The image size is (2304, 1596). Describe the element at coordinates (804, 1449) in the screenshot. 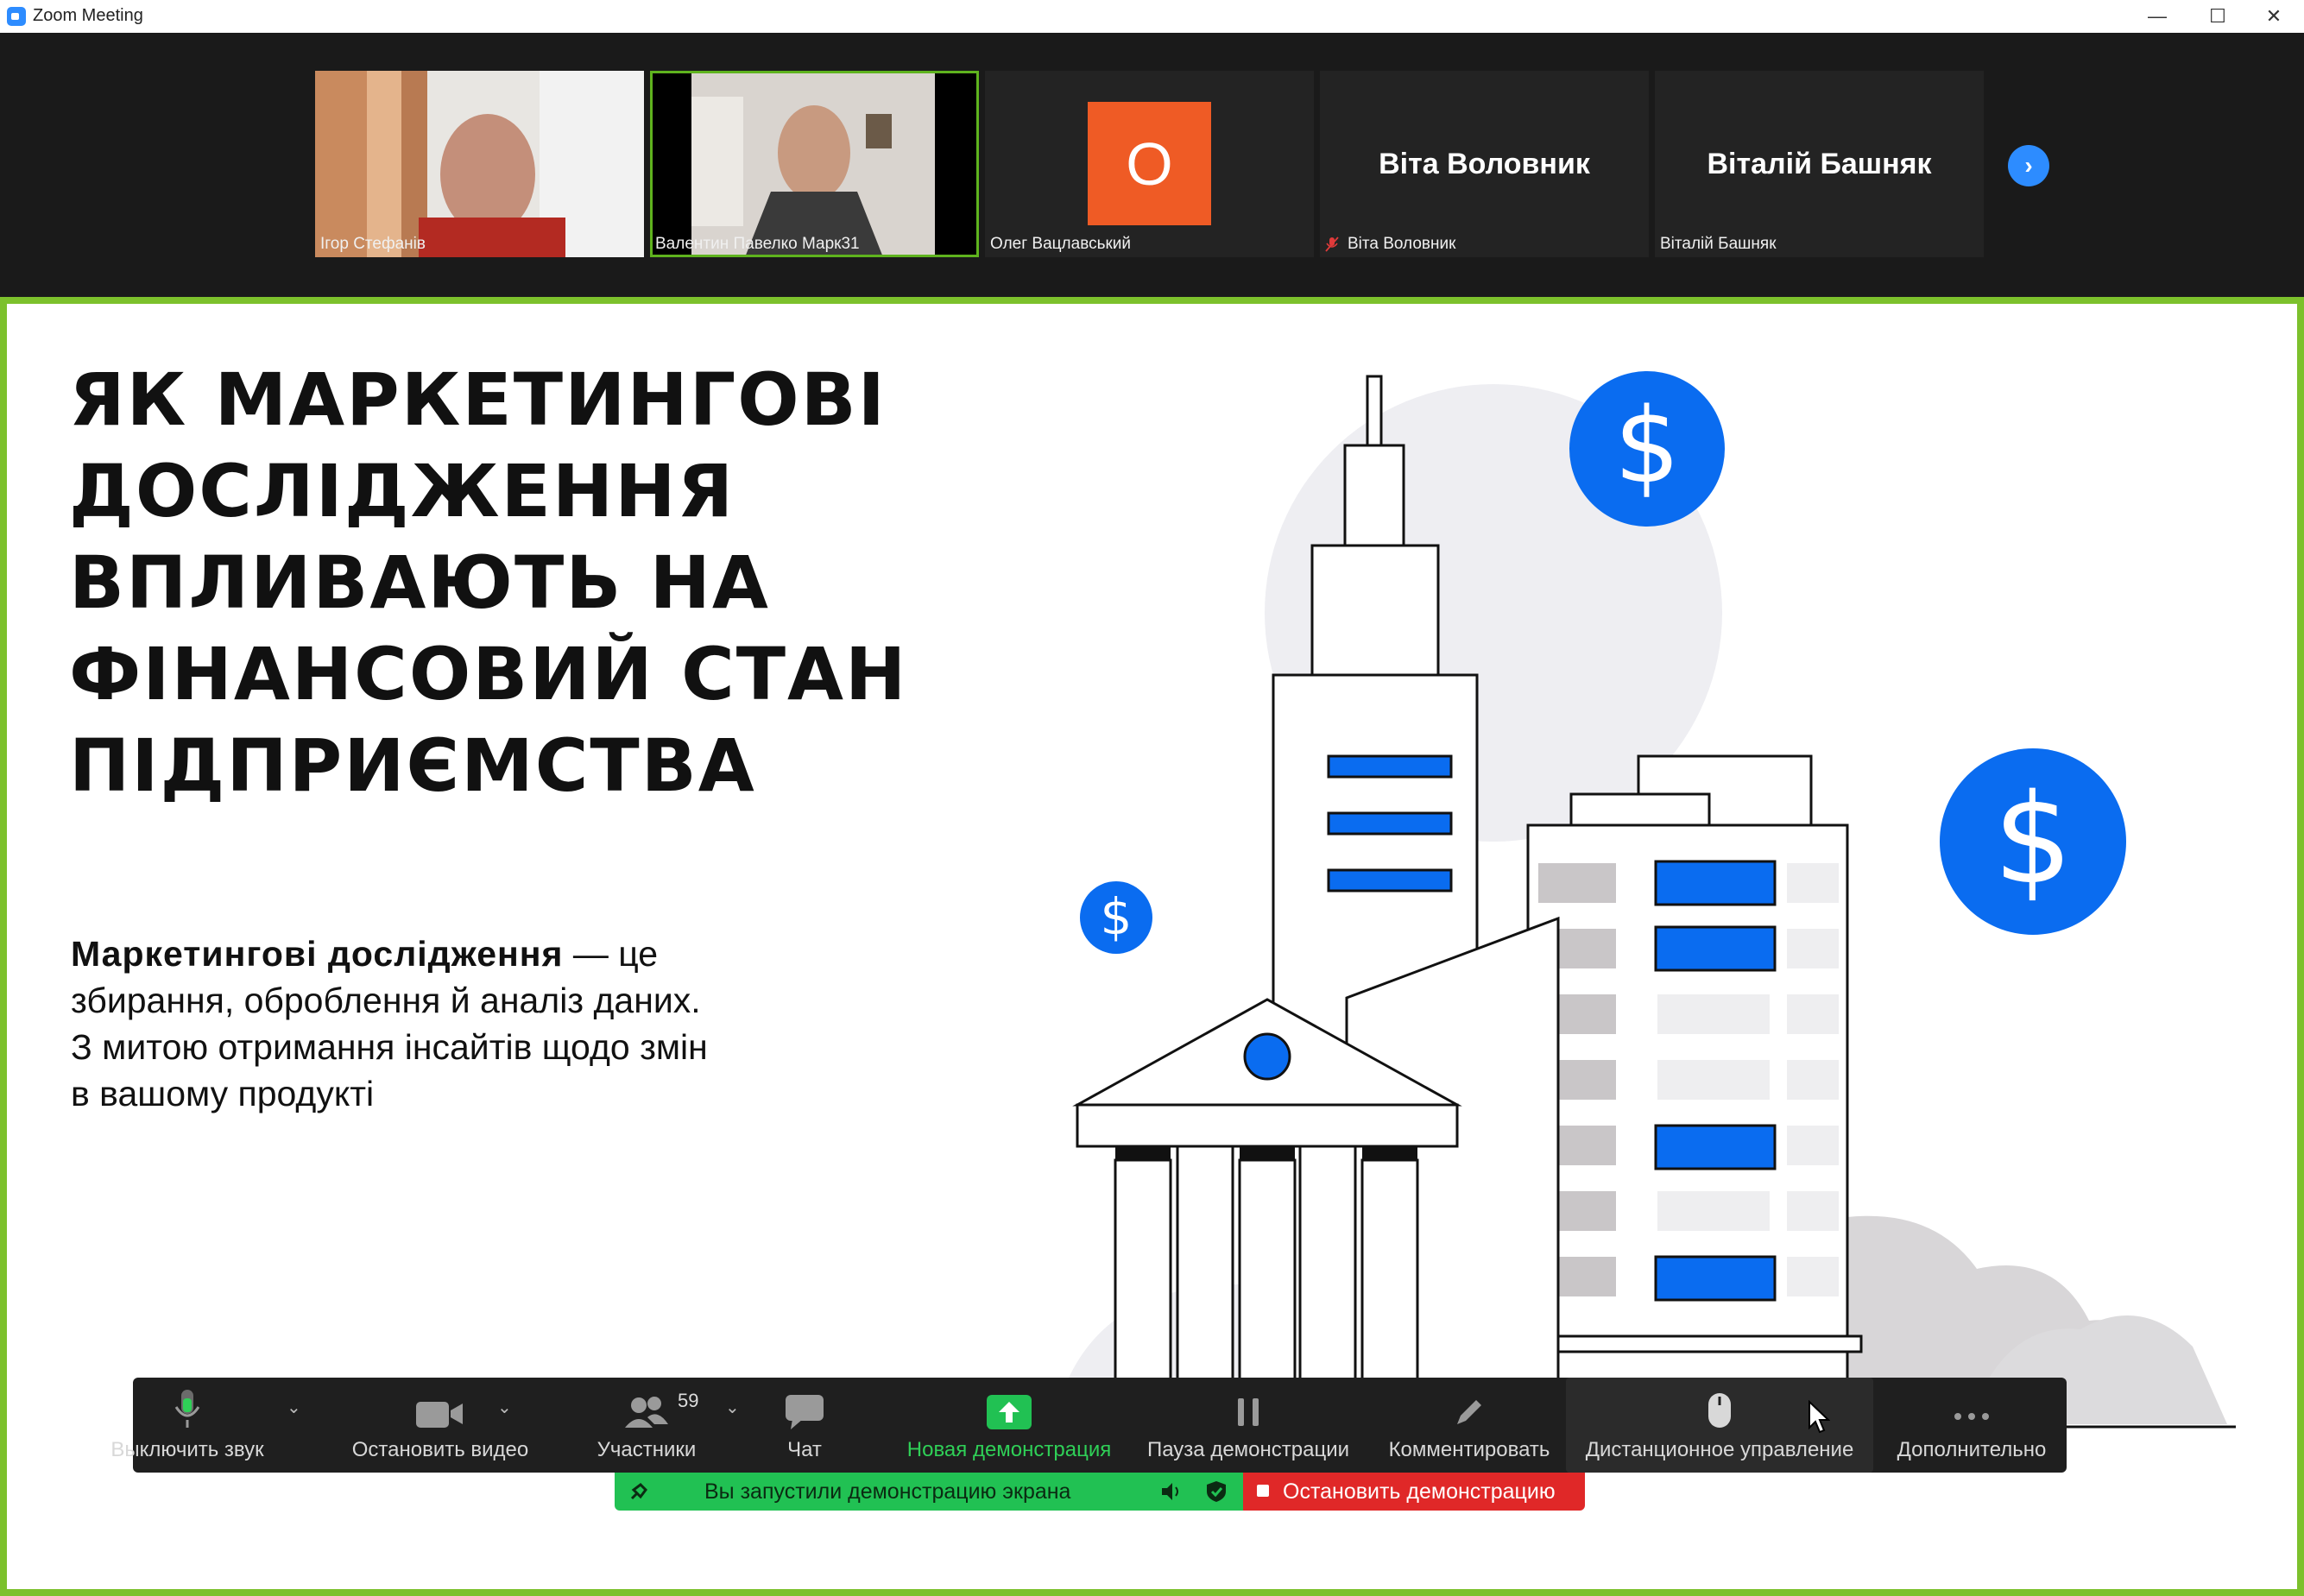

I see `chat-label: Чат` at that location.